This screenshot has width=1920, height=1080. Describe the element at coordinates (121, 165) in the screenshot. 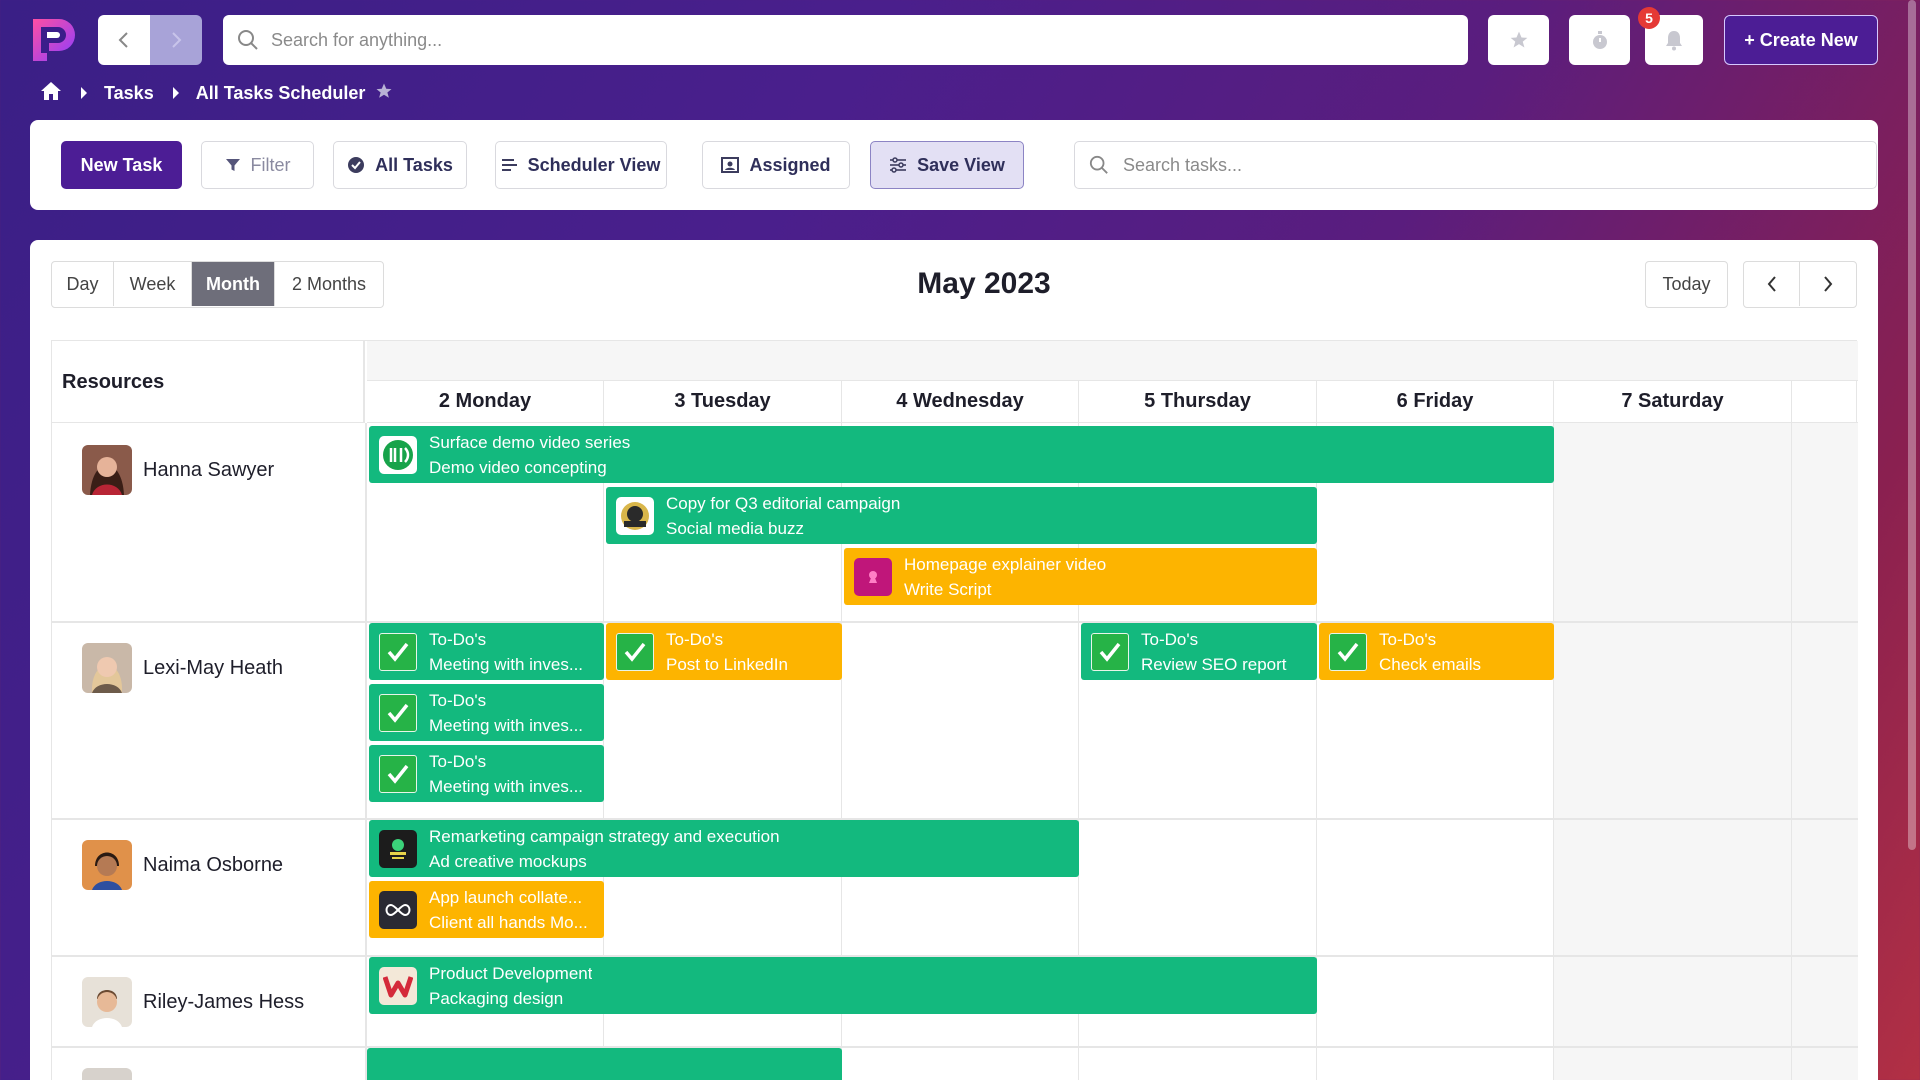

I see `new-task-button: New Task` at that location.